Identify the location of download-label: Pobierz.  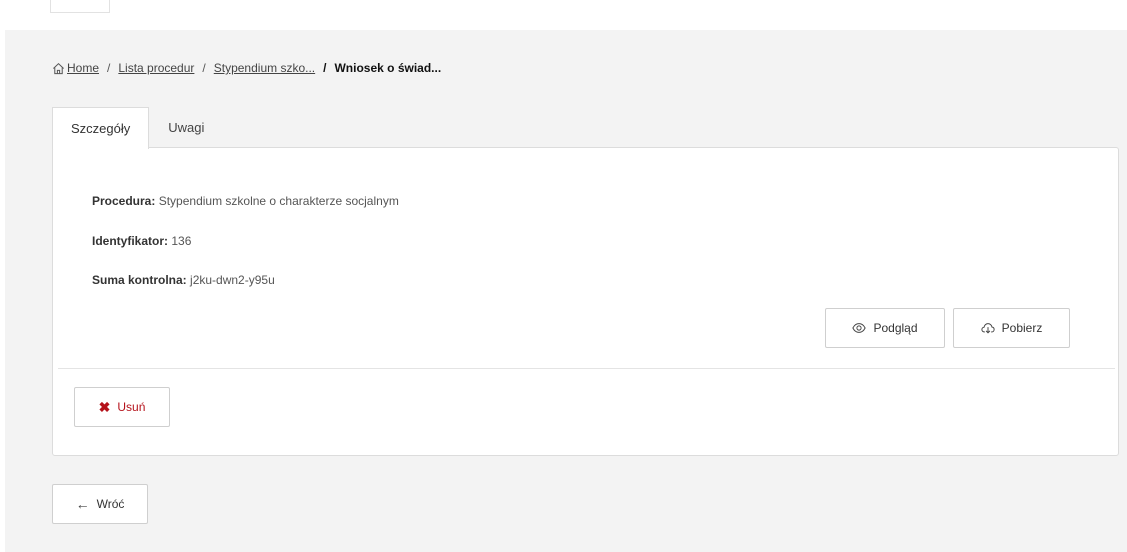
(1022, 328).